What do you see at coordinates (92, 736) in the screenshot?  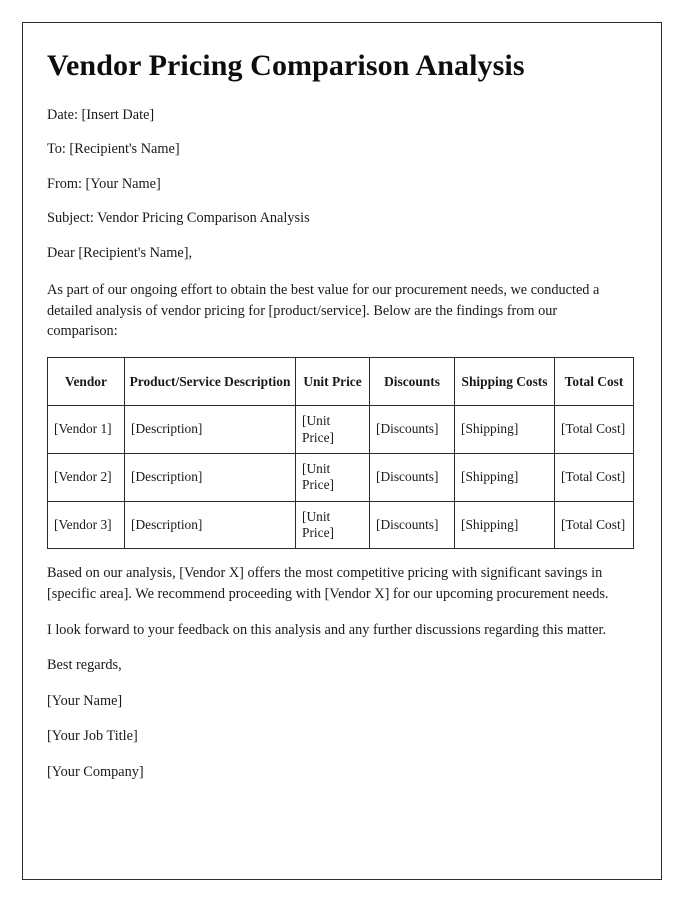 I see `signature-job-title: [Your Job Title]` at bounding box center [92, 736].